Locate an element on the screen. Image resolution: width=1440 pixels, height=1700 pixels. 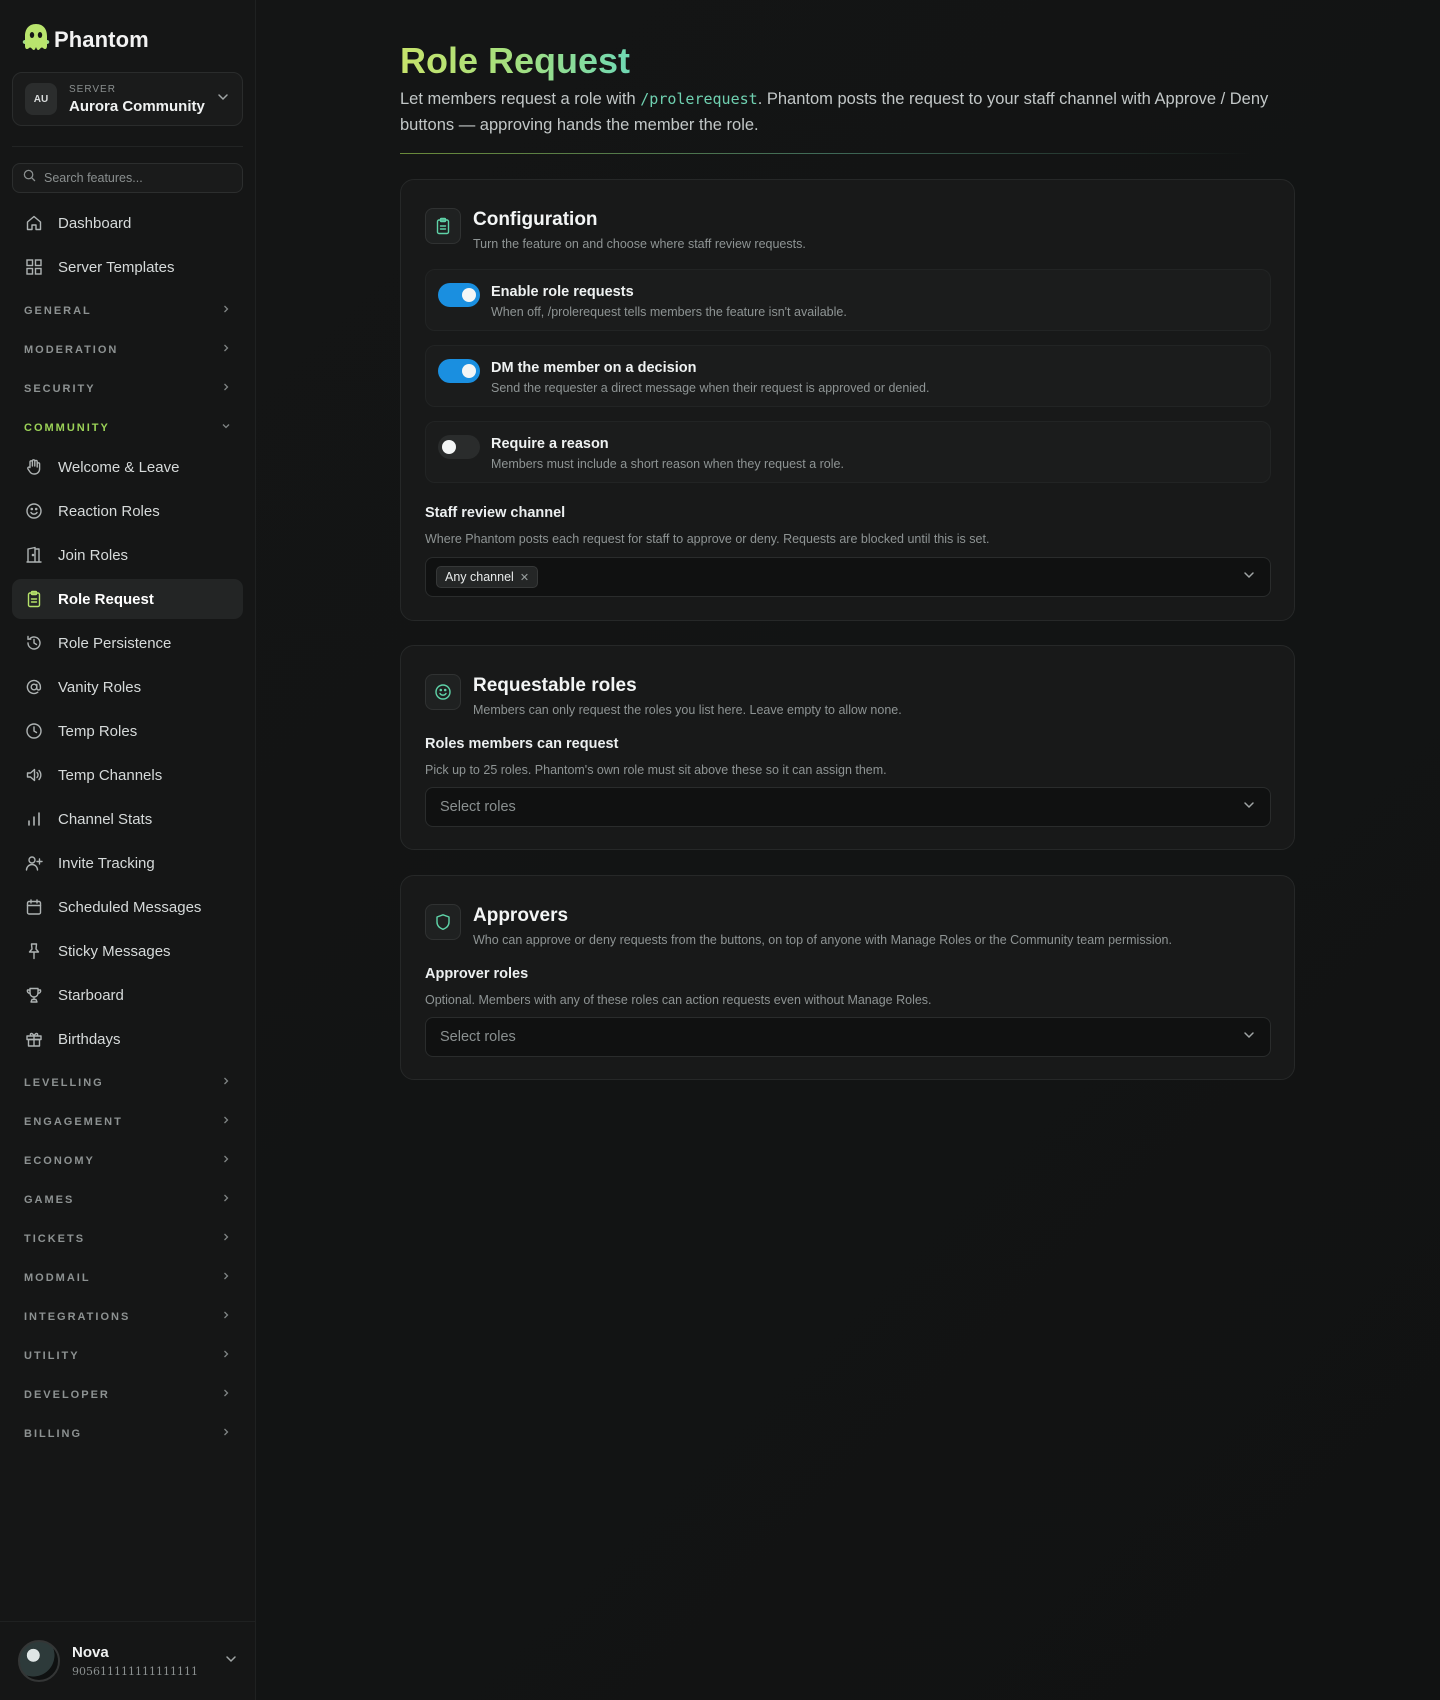
sidebar-item-label: Temp Roles is located at coordinates (98, 731).